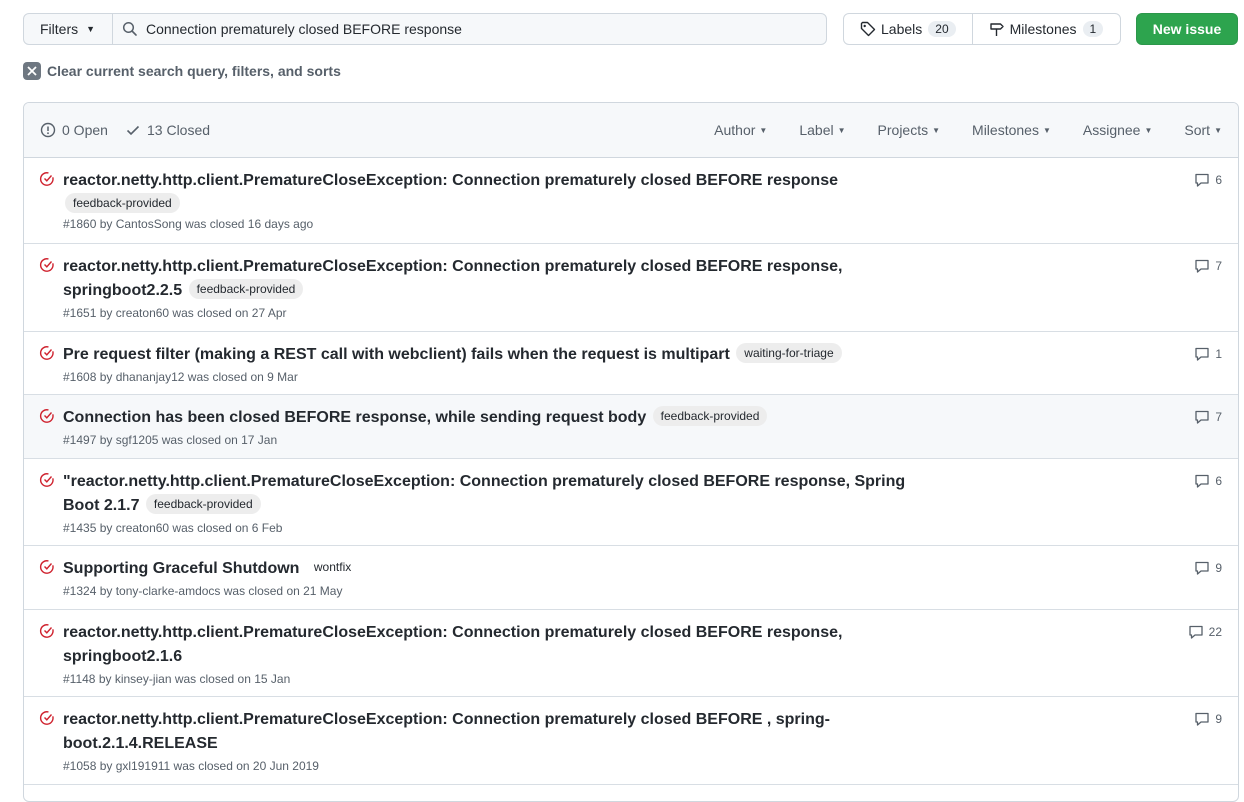 The width and height of the screenshot is (1244, 802). Describe the element at coordinates (180, 377) in the screenshot. I see `issue-meta: #1608 by dhananjay12 was closed on 9 Mar` at that location.